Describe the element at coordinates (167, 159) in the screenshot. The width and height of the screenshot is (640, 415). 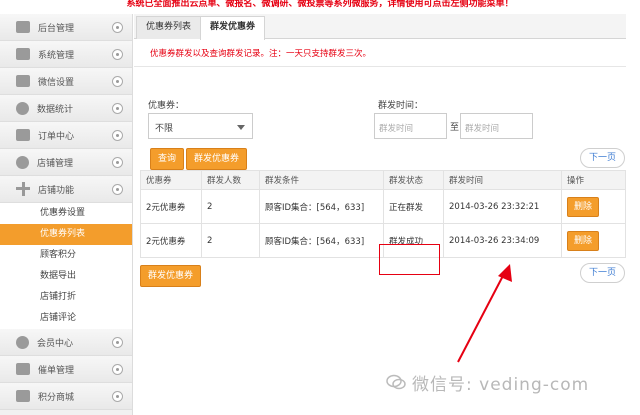
I see `query-button: 查询` at that location.